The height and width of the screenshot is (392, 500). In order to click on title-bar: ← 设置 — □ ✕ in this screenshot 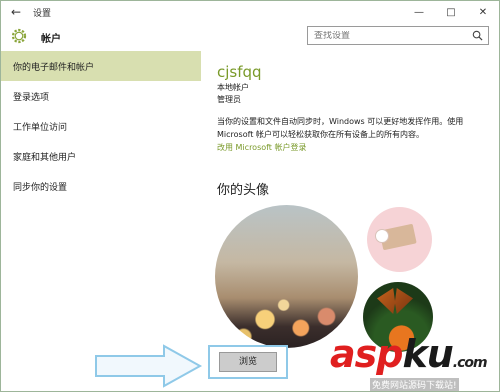, I will do `click(250, 12)`.